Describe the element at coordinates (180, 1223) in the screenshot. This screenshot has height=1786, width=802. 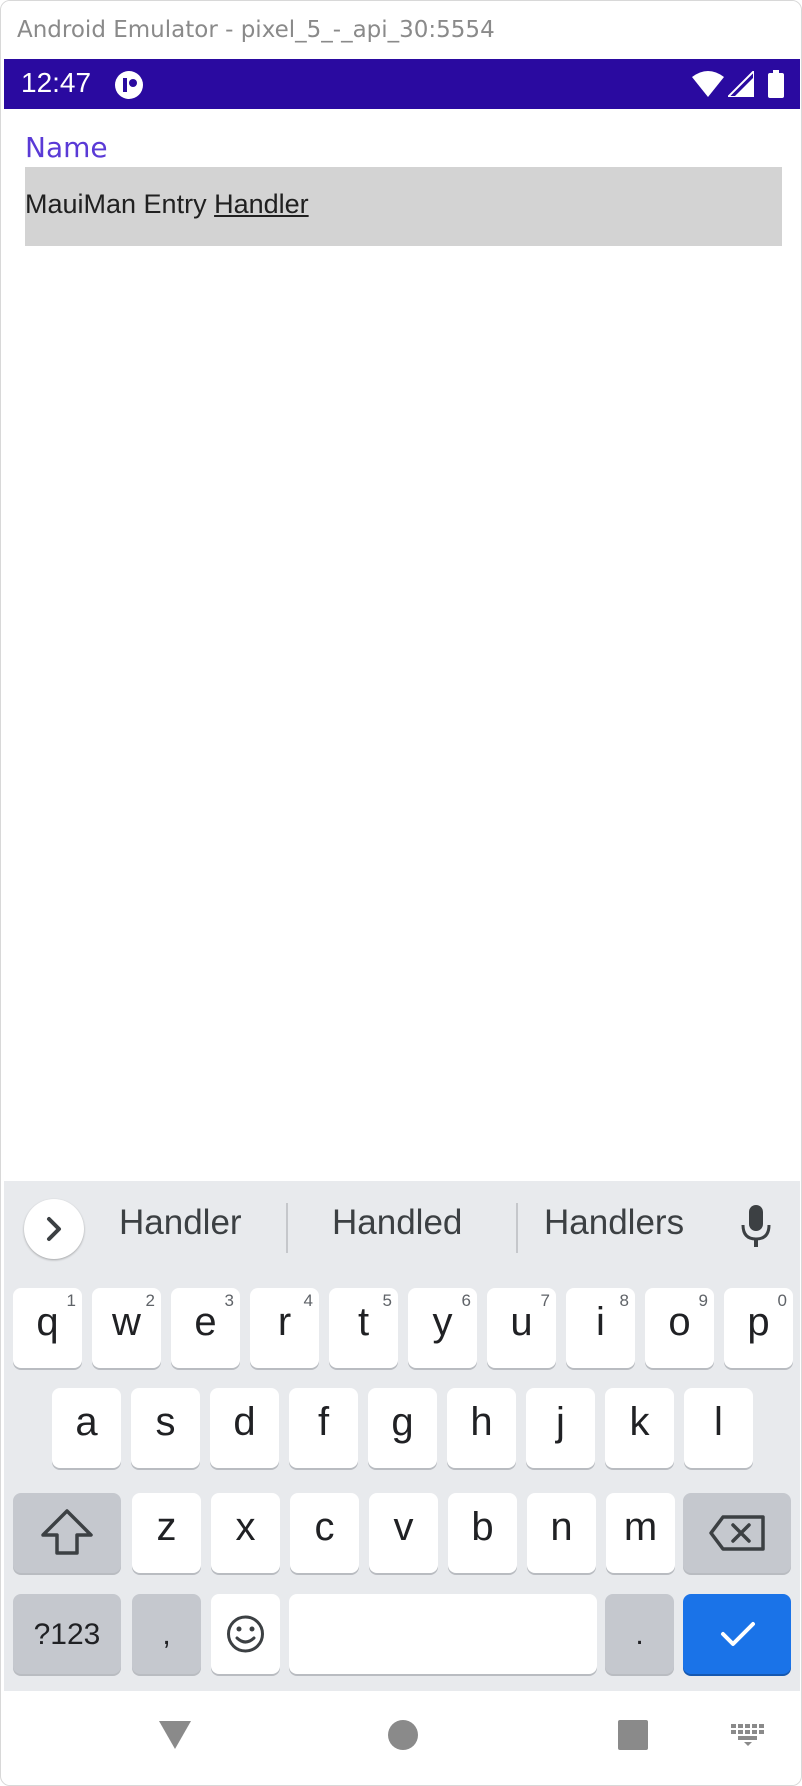
I see `suggestion-1: Handler` at that location.